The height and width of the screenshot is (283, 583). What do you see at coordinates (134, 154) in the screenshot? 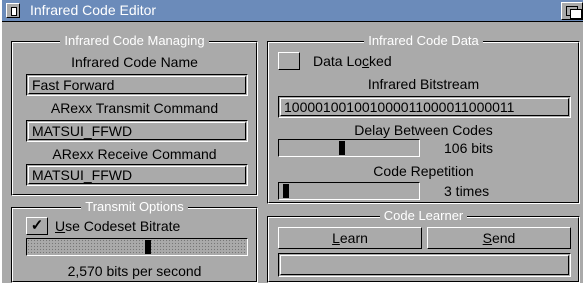
I see `arexx-receive-label: ARexx Receive Command` at bounding box center [134, 154].